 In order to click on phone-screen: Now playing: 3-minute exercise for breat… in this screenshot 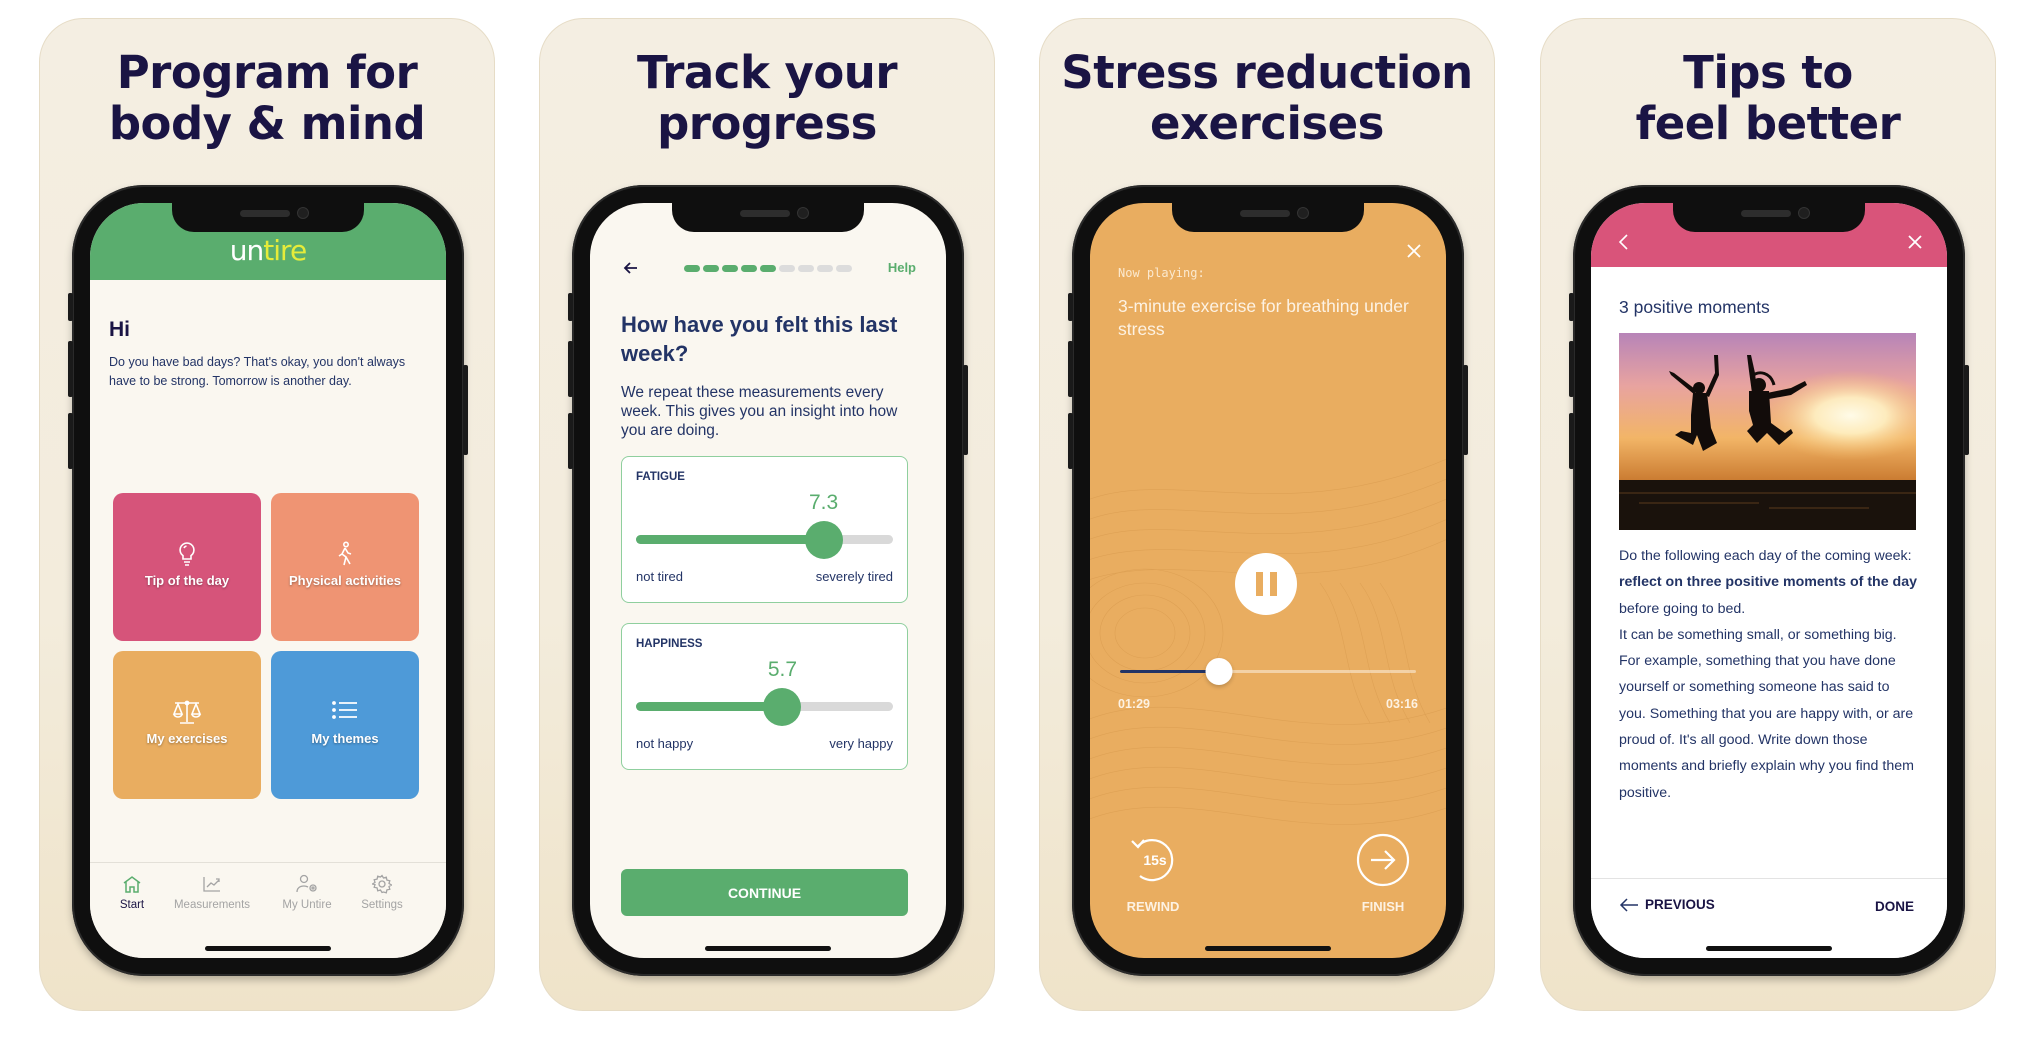, I will do `click(1268, 580)`.